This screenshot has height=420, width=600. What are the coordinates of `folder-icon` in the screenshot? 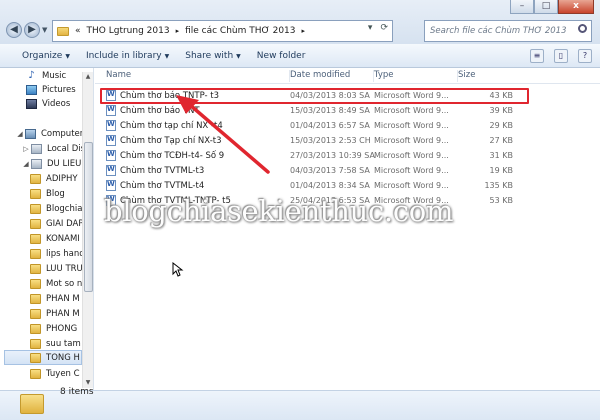 It's located at (32, 404).